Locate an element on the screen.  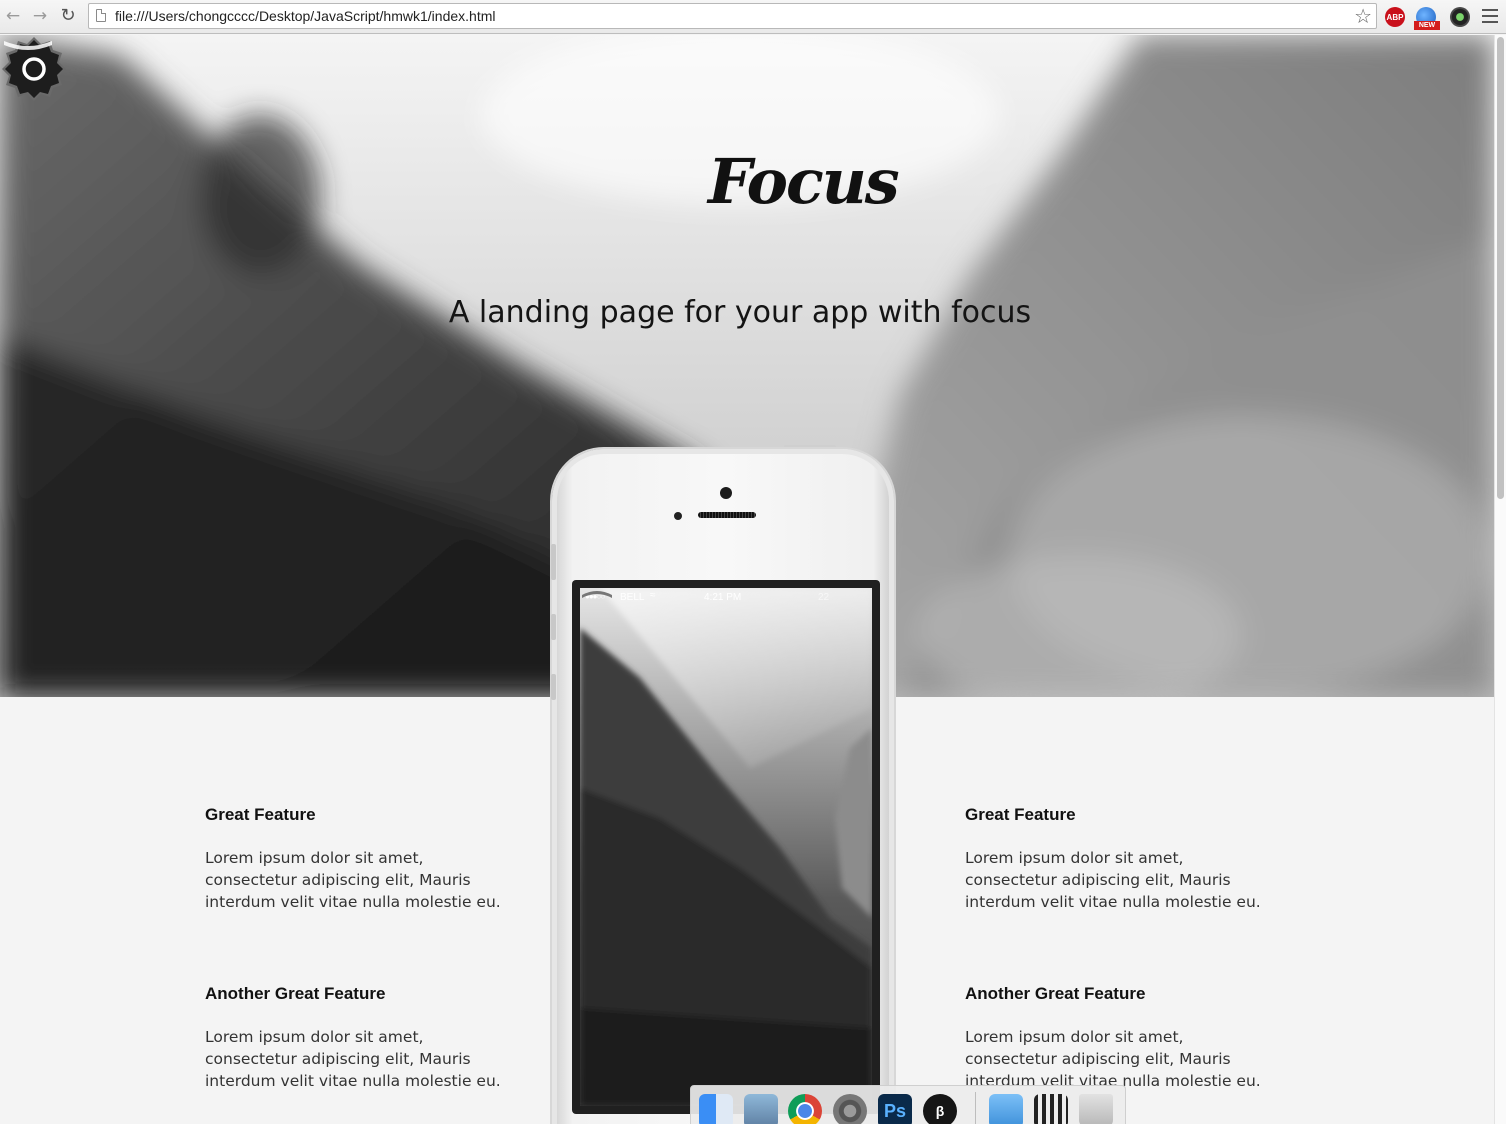
camera-extension-icon is located at coordinates (1460, 17).